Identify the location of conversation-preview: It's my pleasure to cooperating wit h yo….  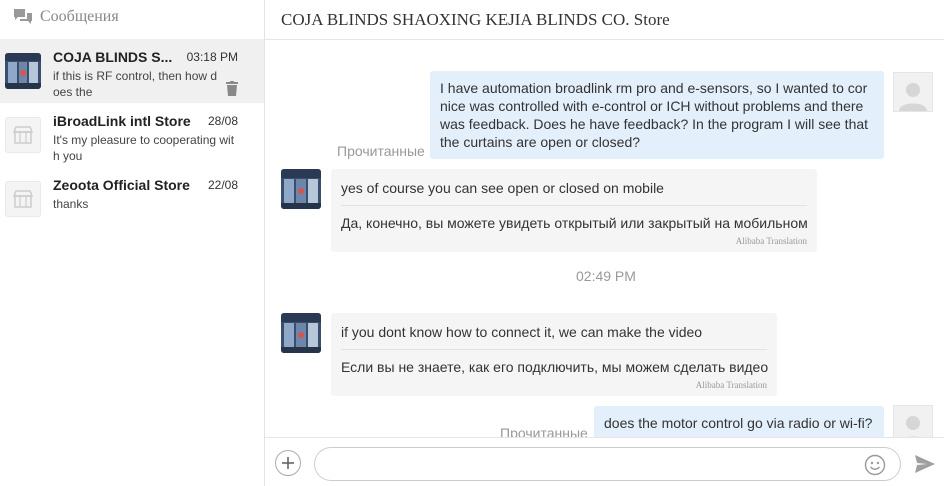
(144, 148).